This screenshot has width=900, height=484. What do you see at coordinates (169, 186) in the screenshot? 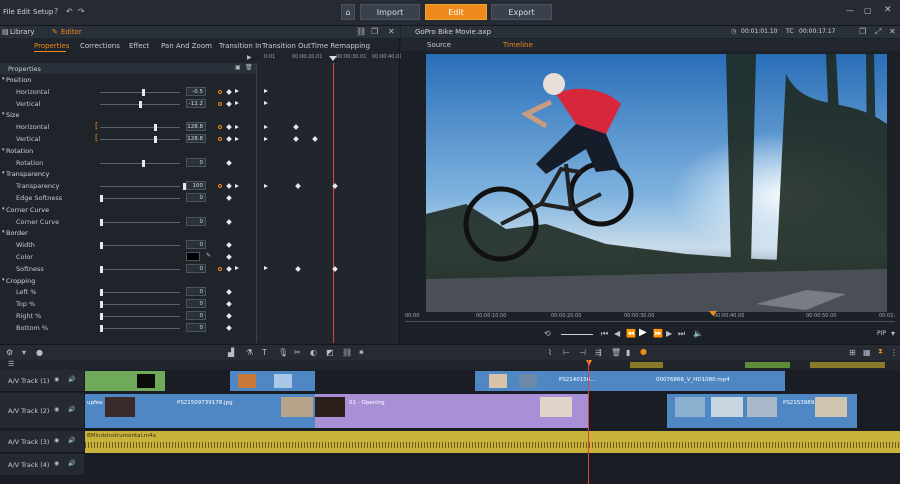
I see `property-row: Transparency 100` at bounding box center [169, 186].